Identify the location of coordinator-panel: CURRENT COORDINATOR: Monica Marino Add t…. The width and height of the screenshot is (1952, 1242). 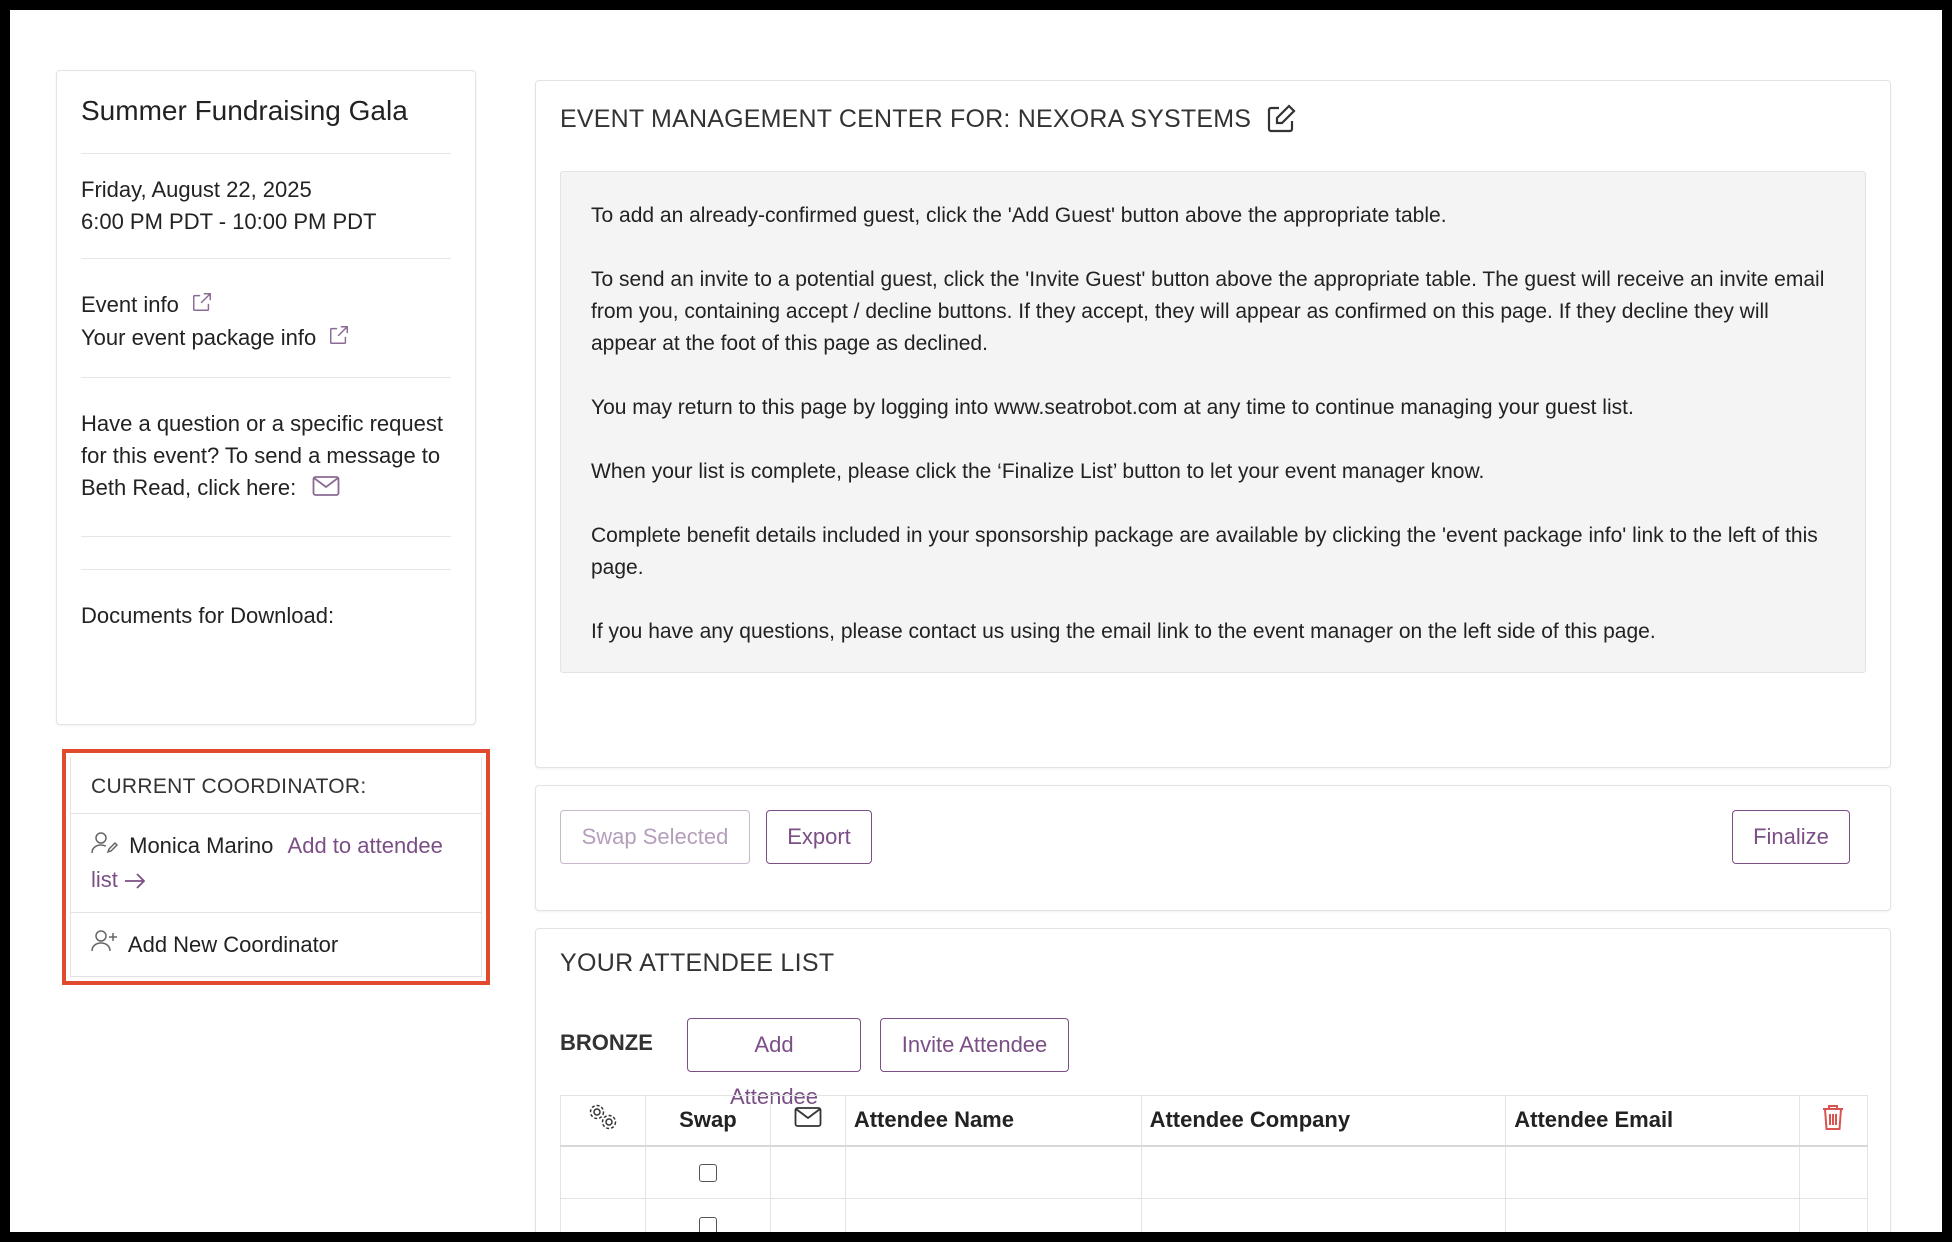
(276, 867).